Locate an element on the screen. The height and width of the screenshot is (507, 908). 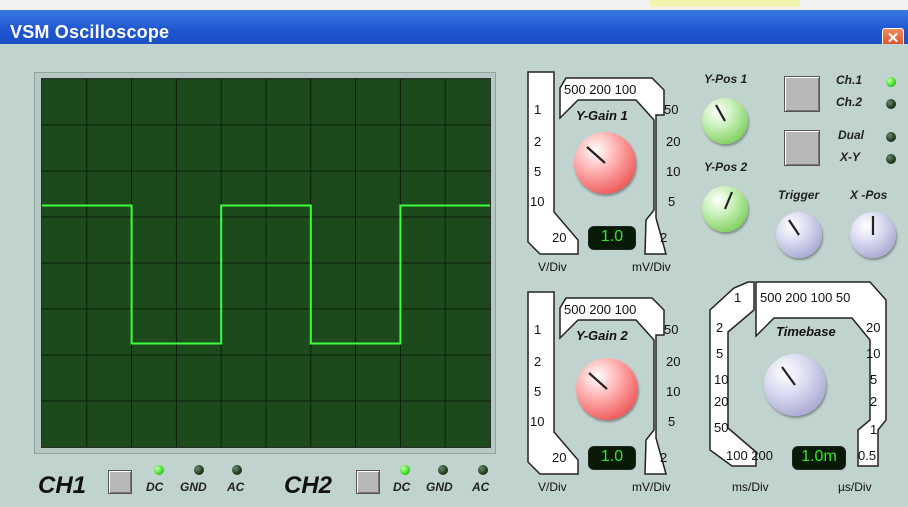
xpos-label: X -Pos is located at coordinates (869, 195).